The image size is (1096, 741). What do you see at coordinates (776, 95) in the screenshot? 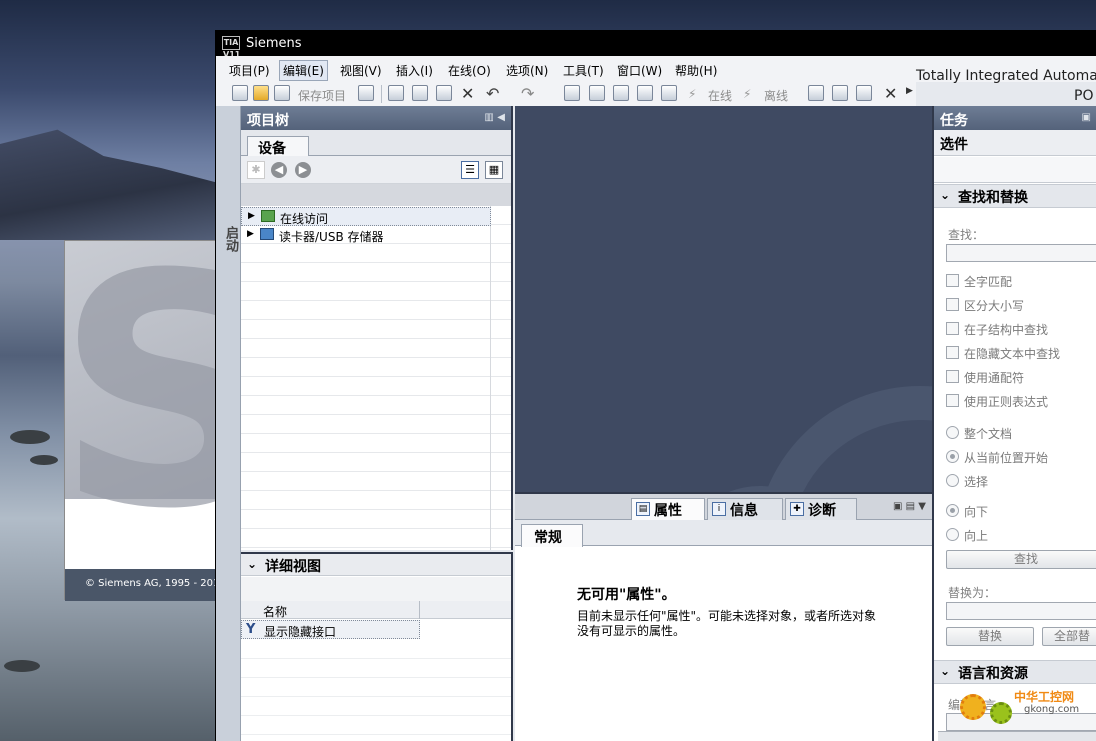
I see `go-offline-button: 离线` at bounding box center [776, 95].